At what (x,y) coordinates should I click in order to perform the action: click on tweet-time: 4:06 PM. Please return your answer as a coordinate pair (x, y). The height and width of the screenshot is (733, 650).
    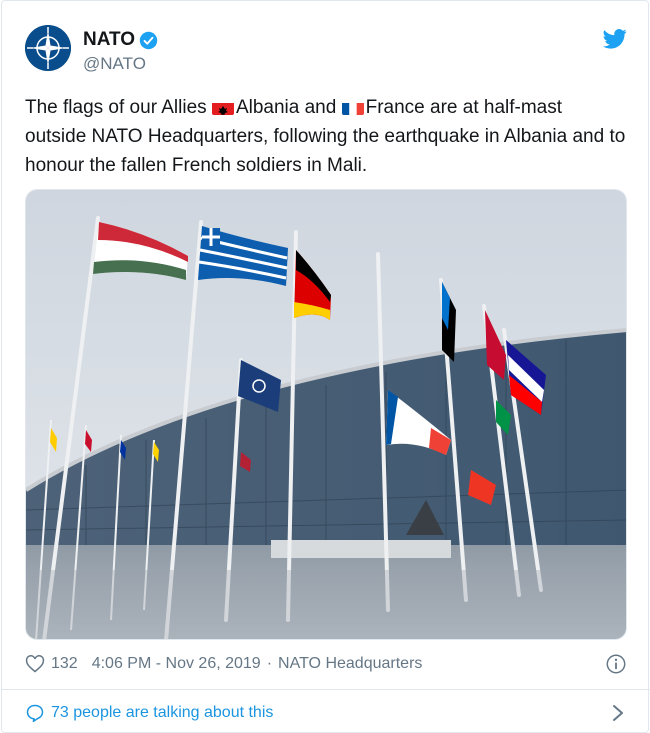
    Looking at the image, I should click on (122, 664).